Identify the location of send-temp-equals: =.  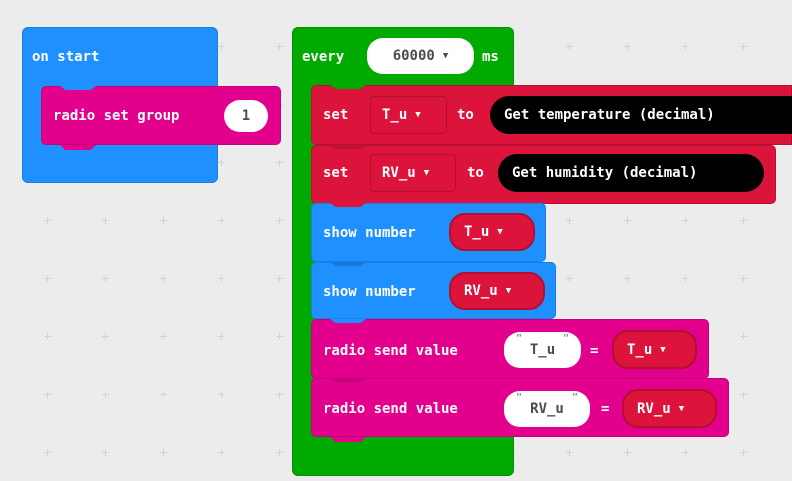
(594, 351).